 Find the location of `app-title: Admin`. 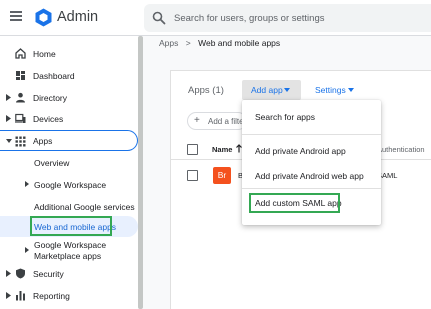

app-title: Admin is located at coordinates (78, 17).